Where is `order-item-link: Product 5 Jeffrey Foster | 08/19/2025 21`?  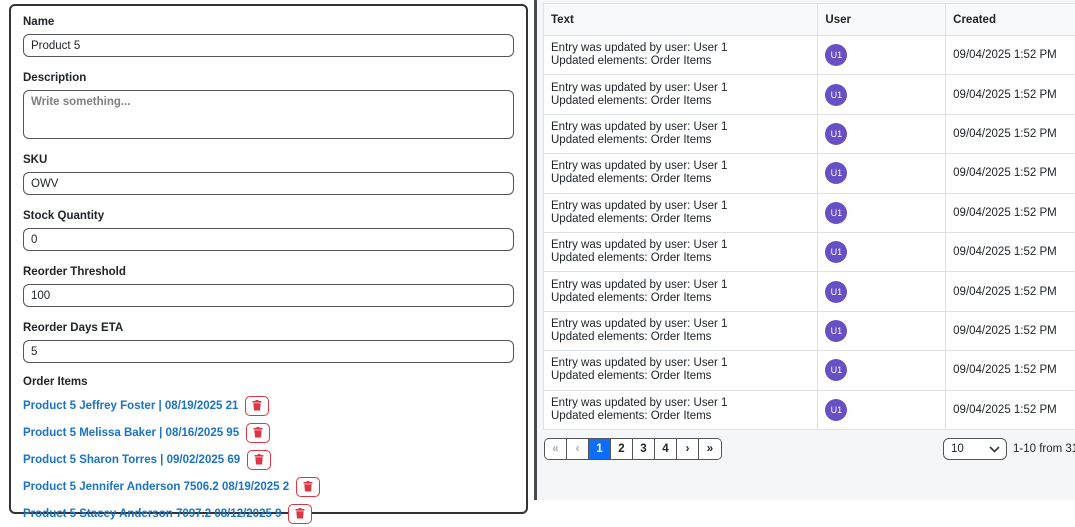
order-item-link: Product 5 Jeffrey Foster | 08/19/2025 21 is located at coordinates (130, 406).